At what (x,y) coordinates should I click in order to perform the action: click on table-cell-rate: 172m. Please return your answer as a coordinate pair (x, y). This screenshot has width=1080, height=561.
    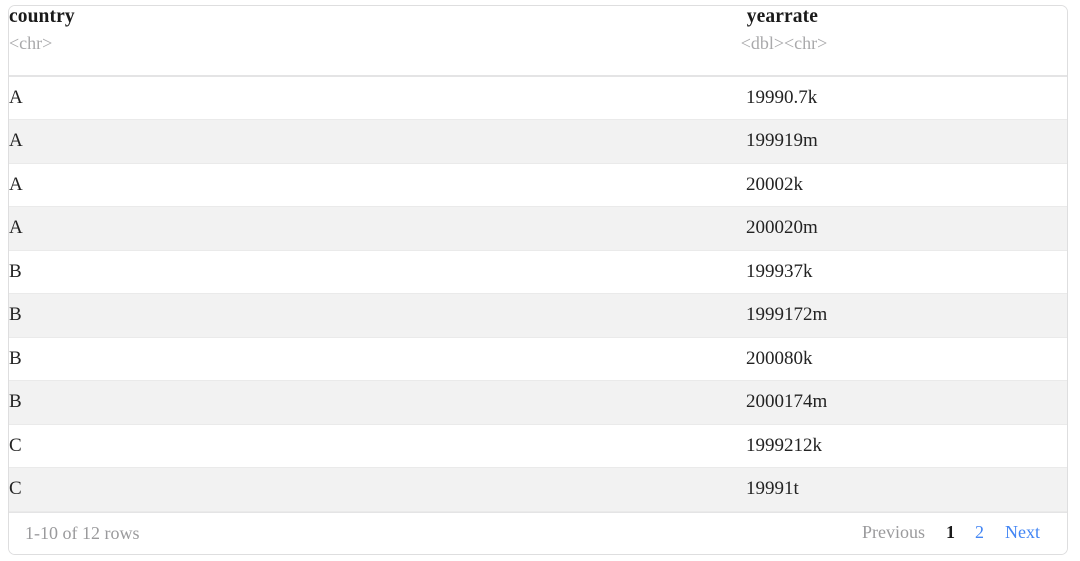
    Looking at the image, I should click on (925, 315).